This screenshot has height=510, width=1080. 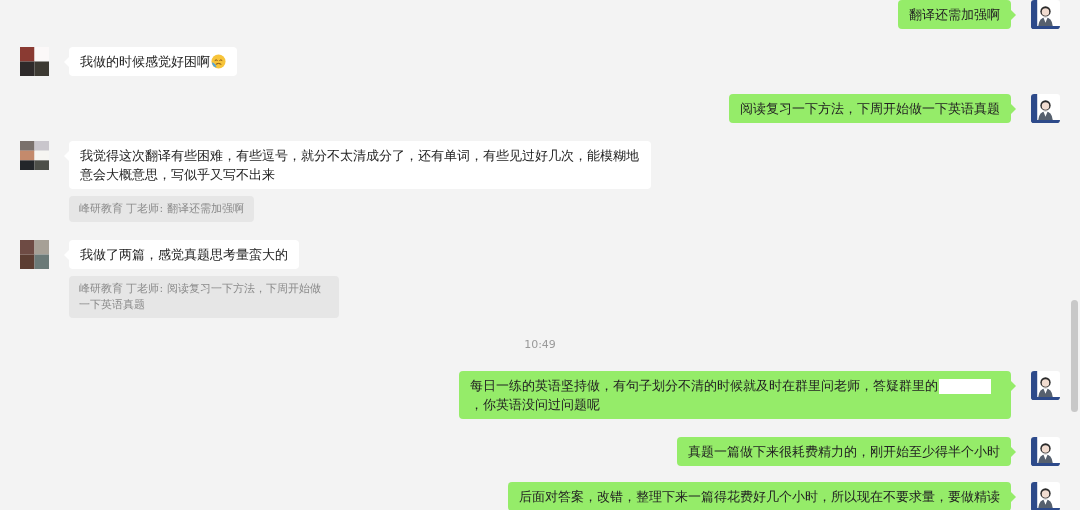 I want to click on message-bubble: 真题一篇做下来很耗费精力的，刚开始至少得半个小时, so click(x=844, y=451).